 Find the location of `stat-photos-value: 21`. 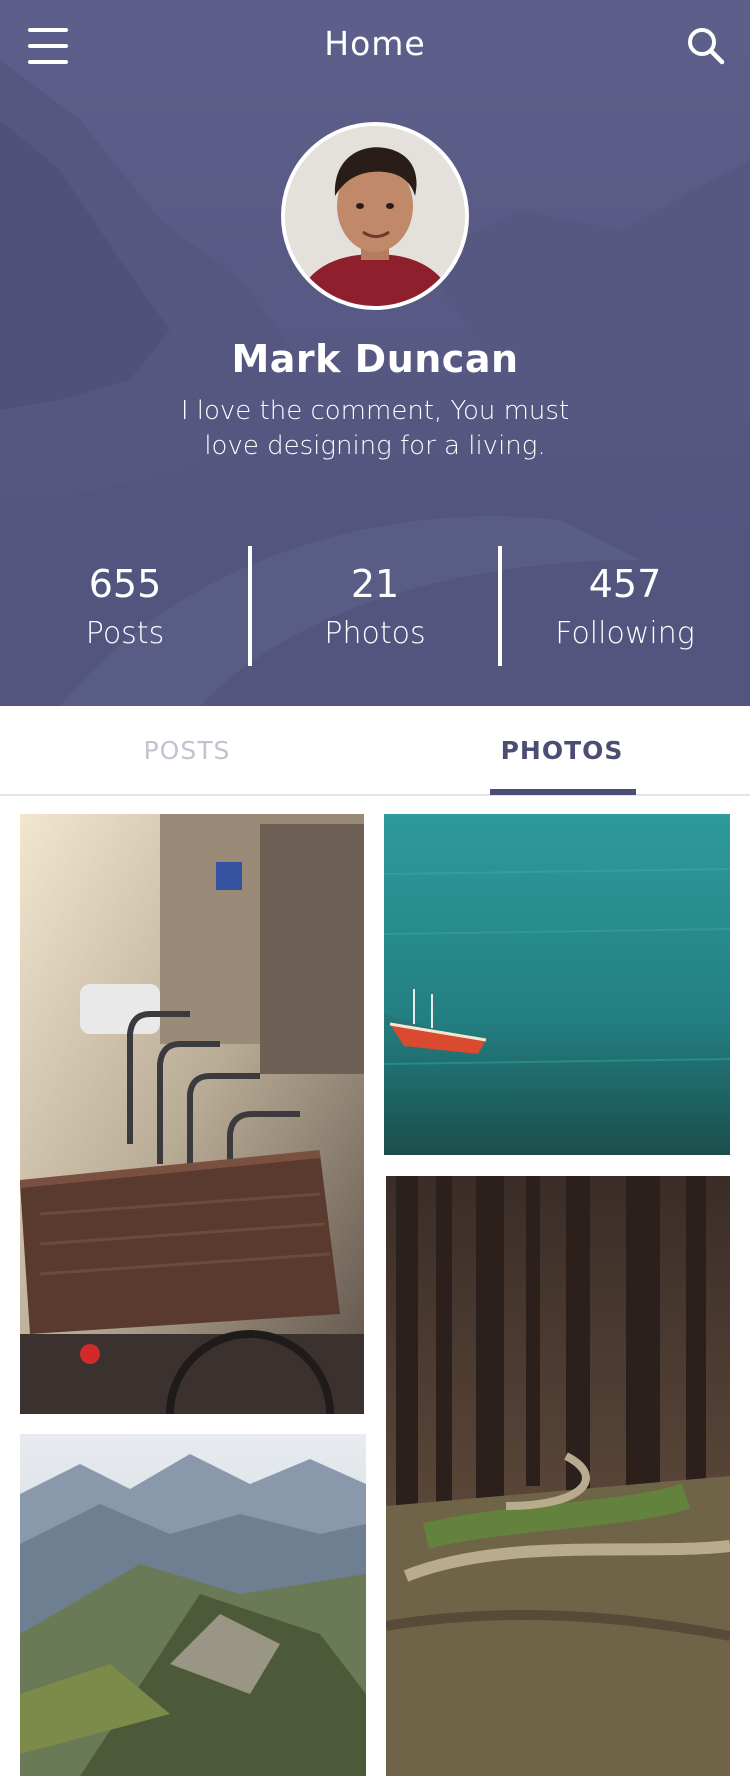

stat-photos-value: 21 is located at coordinates (375, 584).